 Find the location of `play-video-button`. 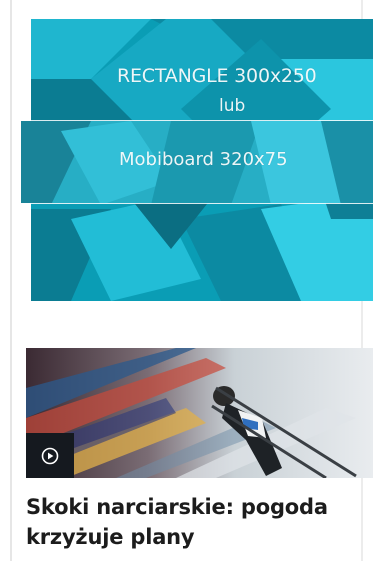

play-video-button is located at coordinates (50, 455).